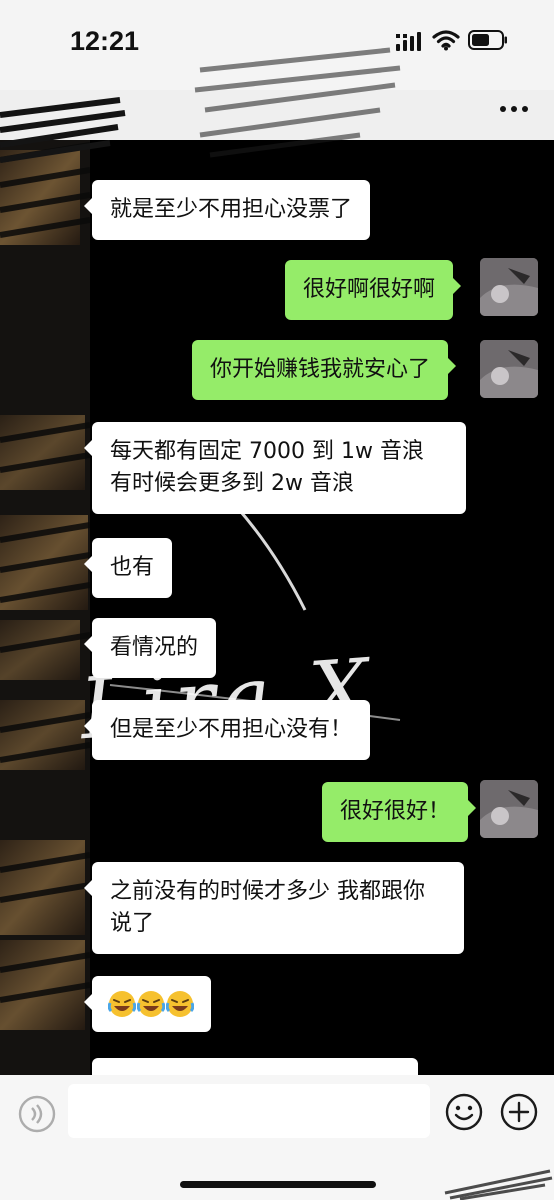 This screenshot has width=554, height=1200. I want to click on plus-icon, so click(519, 1112).